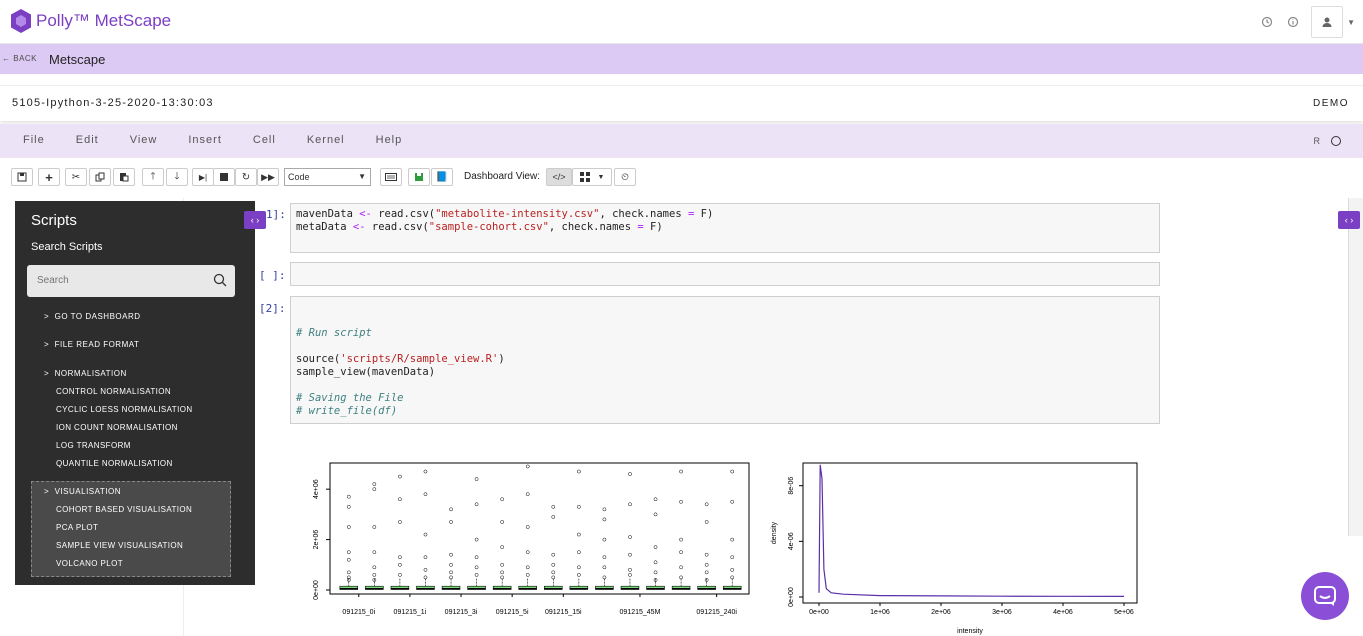 The image size is (1363, 636). What do you see at coordinates (91, 344) in the screenshot?
I see `sidebar-item-file-read: > FILE READ FORMAT` at bounding box center [91, 344].